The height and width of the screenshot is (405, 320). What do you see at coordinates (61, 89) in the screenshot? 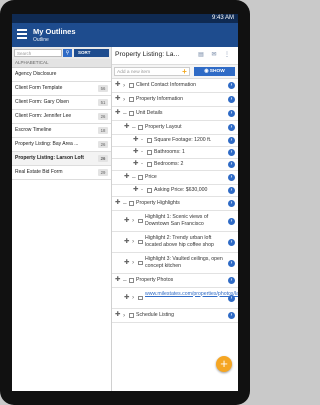
I see `outline-list-item: Client Form Template 56` at bounding box center [61, 89].